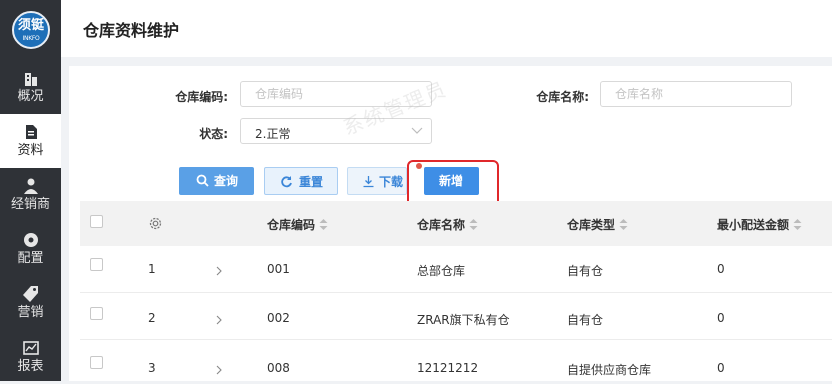 The image size is (832, 384). I want to click on query-button-label: 查询, so click(226, 181).